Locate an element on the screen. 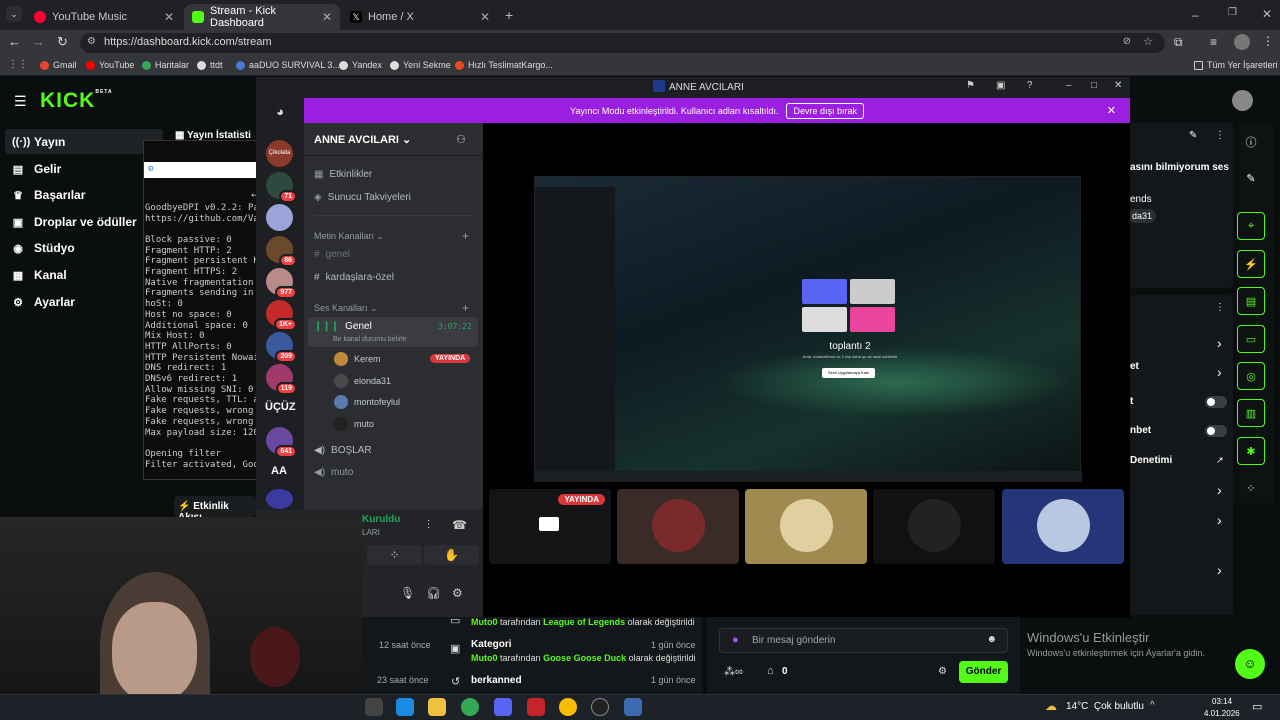 The height and width of the screenshot is (720, 1280). tab-x-home: 𝕏 Home / X ✕ is located at coordinates (420, 17).